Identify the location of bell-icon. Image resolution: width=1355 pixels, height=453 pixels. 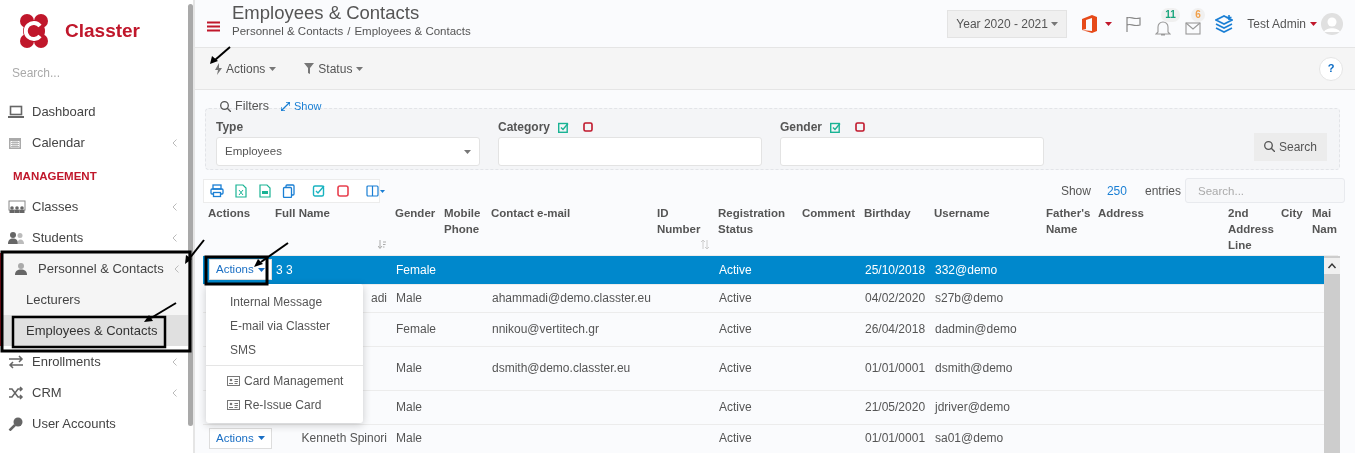
(1163, 28).